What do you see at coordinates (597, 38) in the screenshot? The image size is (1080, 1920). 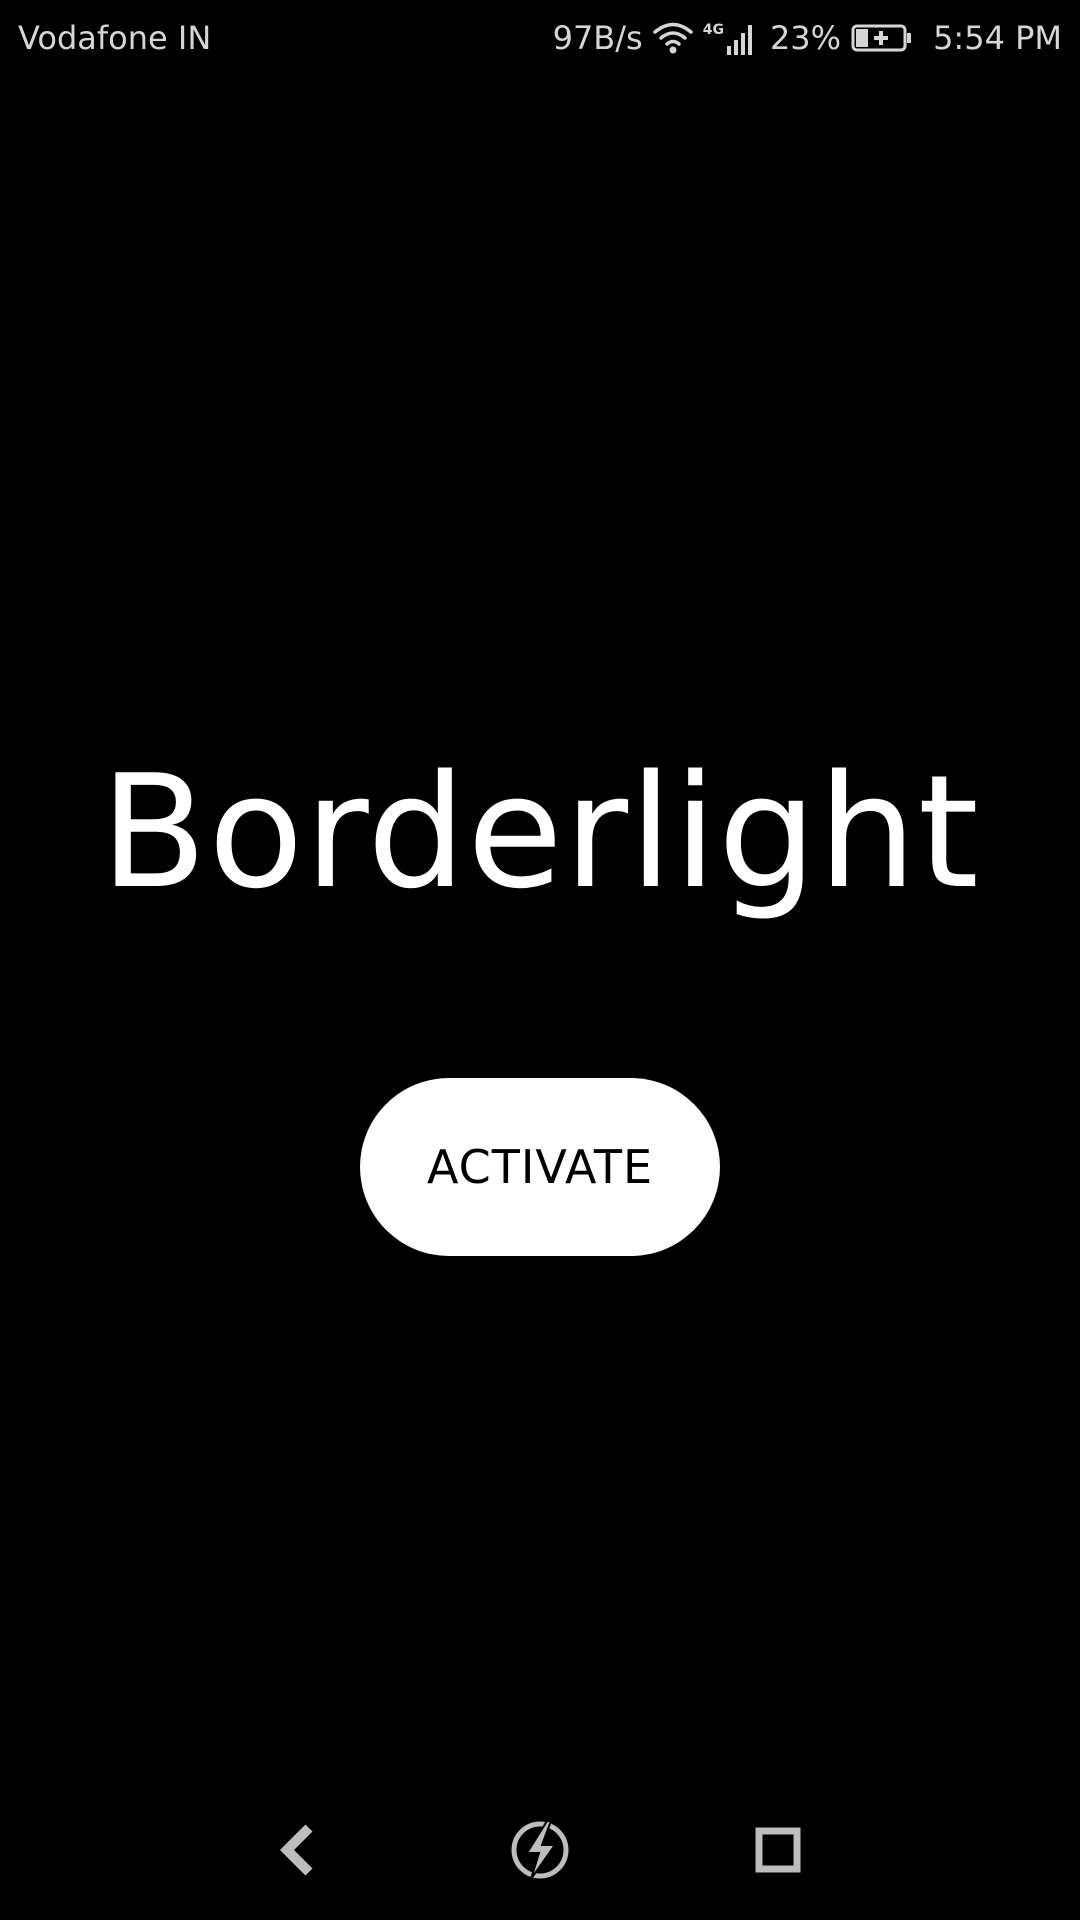 I see `net-speed: 97B/s` at bounding box center [597, 38].